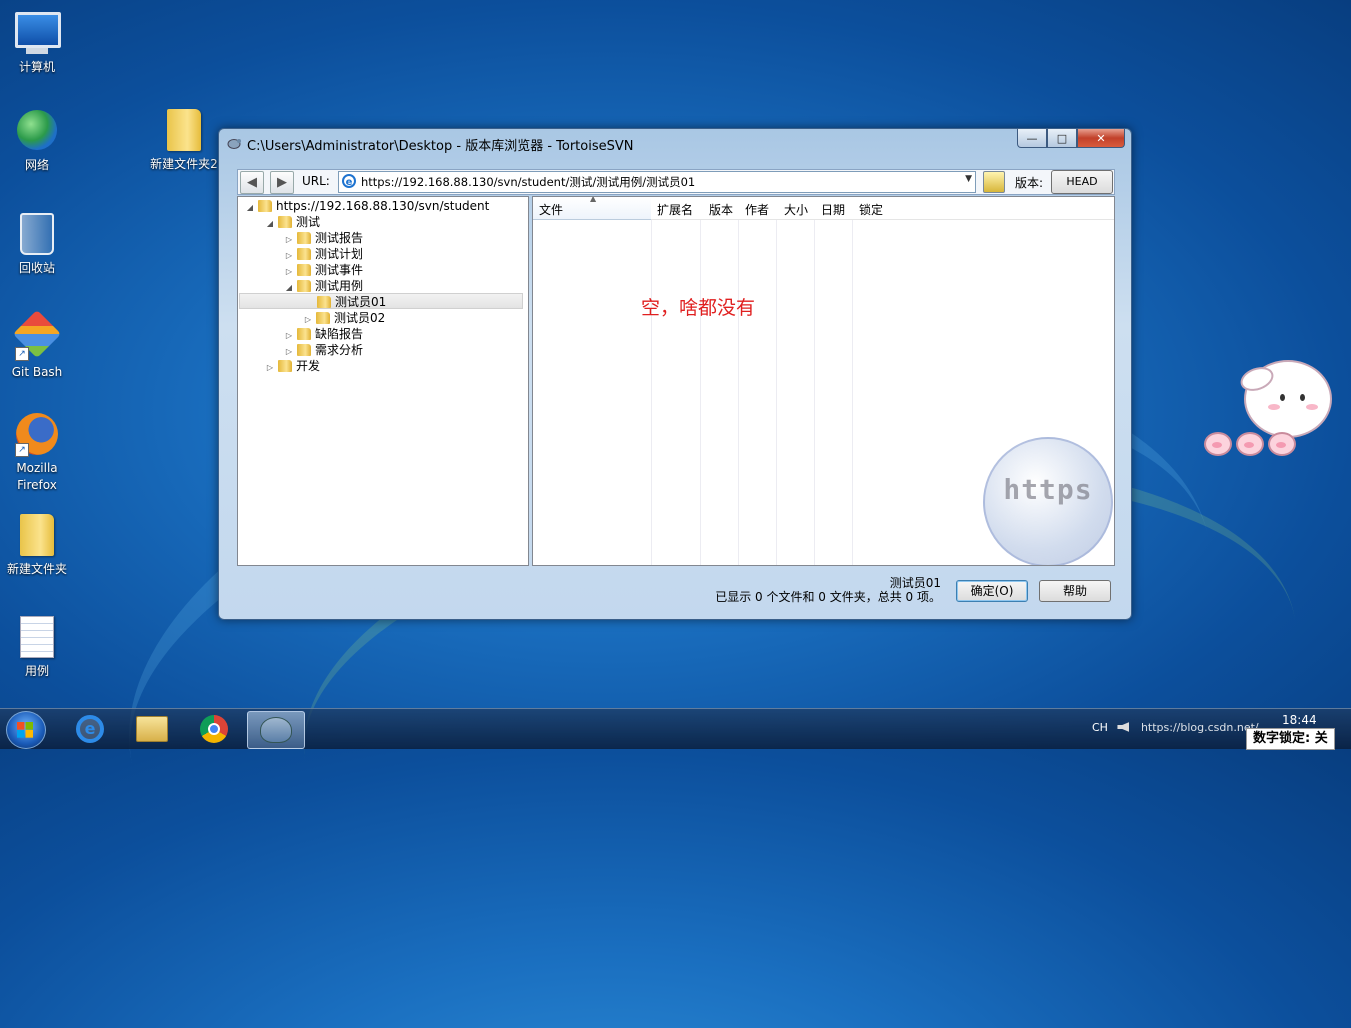 The width and height of the screenshot is (1351, 1028). Describe the element at coordinates (323, 238) in the screenshot. I see `tree-node-test-report: ▷ 测试报告` at that location.